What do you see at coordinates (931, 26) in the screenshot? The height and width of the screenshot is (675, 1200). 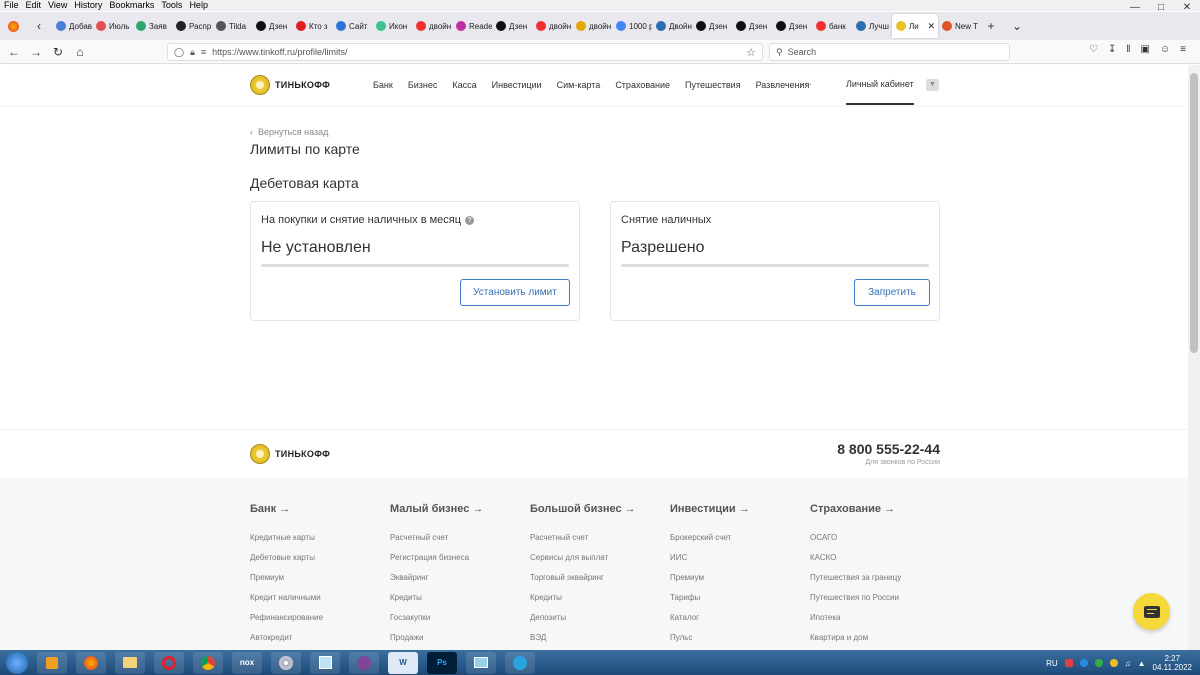 I see `close-tab-icon: ✕` at bounding box center [931, 26].